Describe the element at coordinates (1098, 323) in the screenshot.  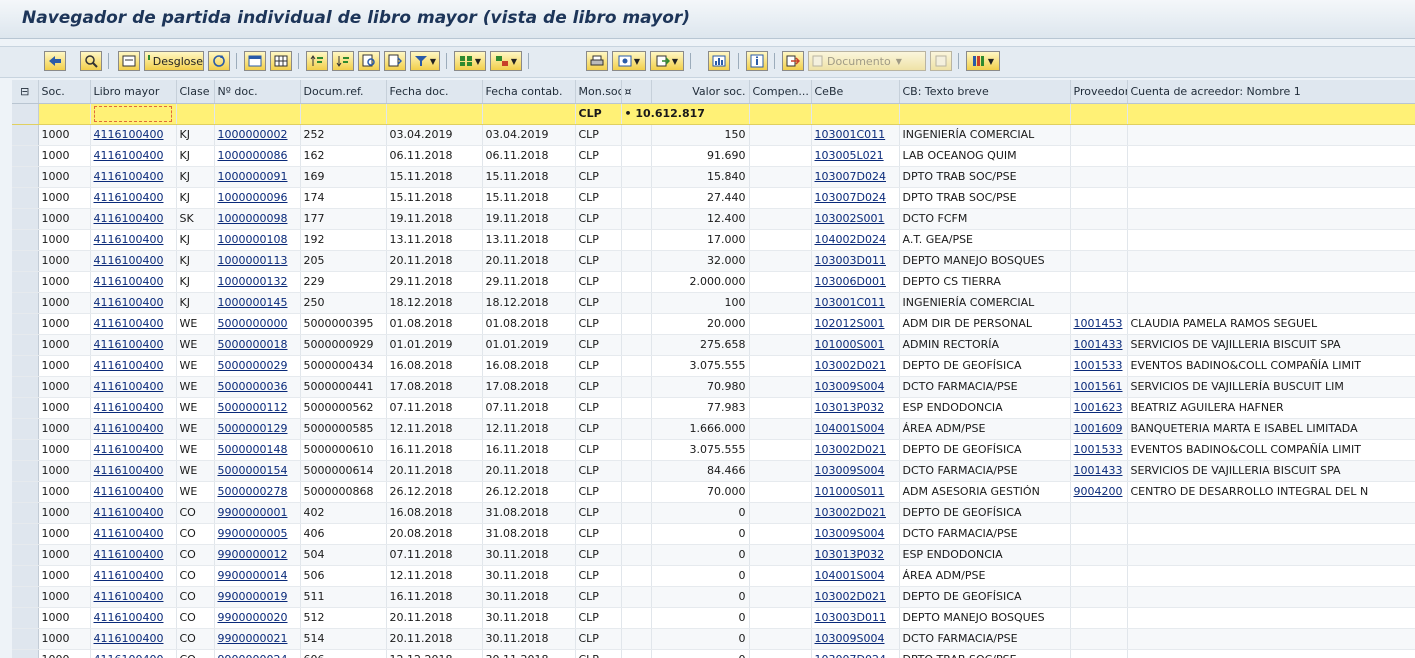
I see `cell-proveedor-link: 1001453` at that location.